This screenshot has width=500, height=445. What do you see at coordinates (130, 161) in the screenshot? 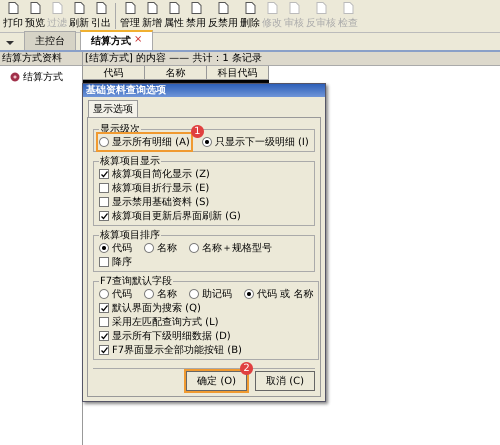
I see `group-title: 核算项目显示` at bounding box center [130, 161].